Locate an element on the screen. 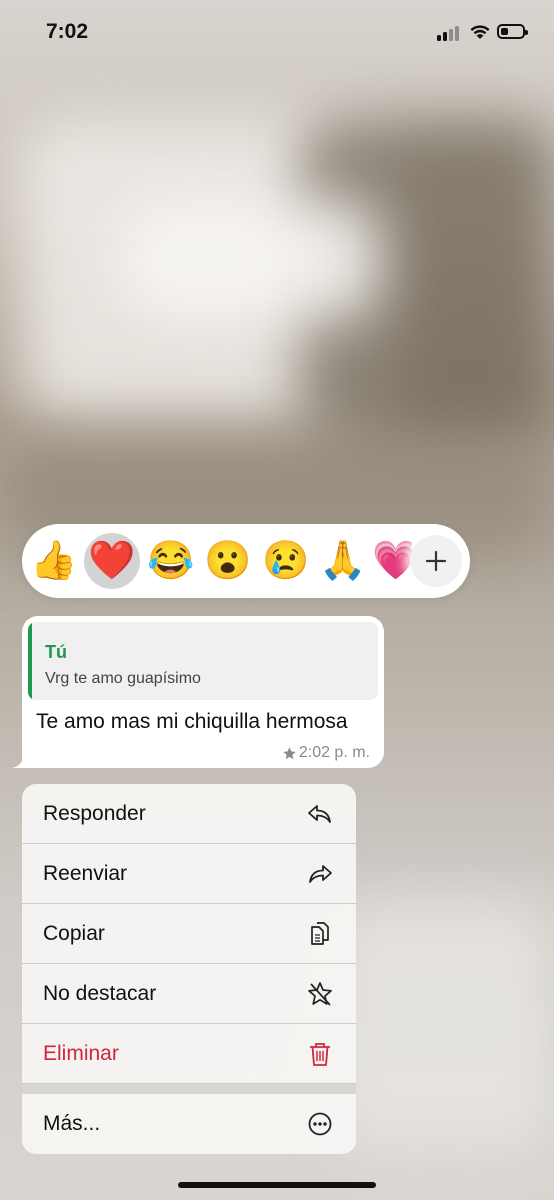 Image resolution: width=554 pixels, height=1200 pixels. status-bar: 7:02 is located at coordinates (277, 32).